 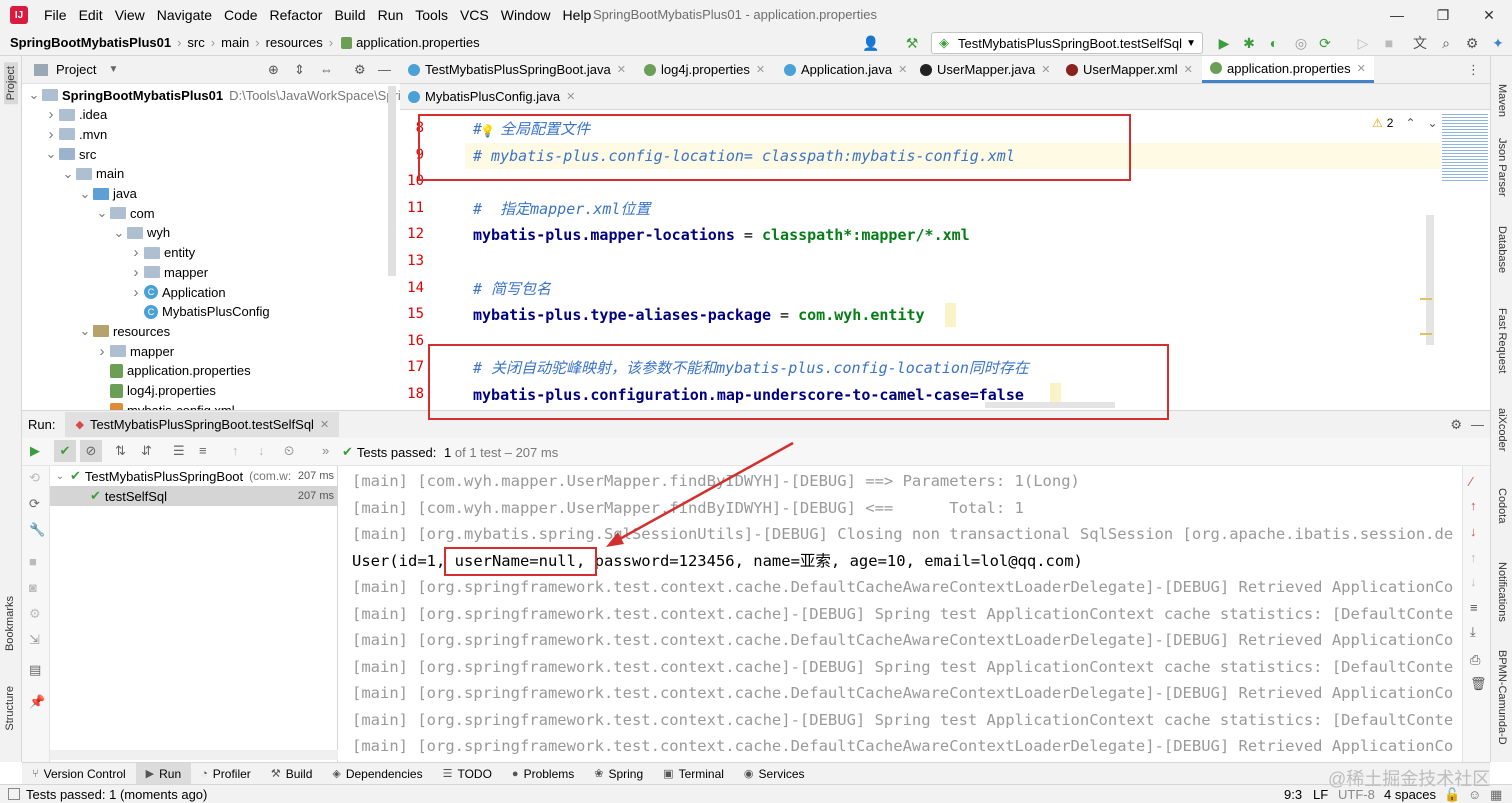 What do you see at coordinates (377, 774) in the screenshot?
I see `bottom-tab-dependencies: ◈ Dependencies` at bounding box center [377, 774].